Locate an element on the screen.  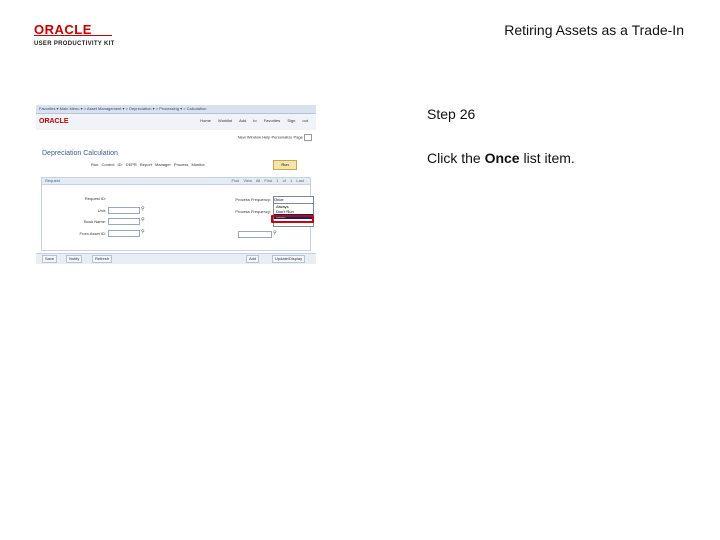
link-add-favorites: Add to Favorites is located at coordinates (259, 120).